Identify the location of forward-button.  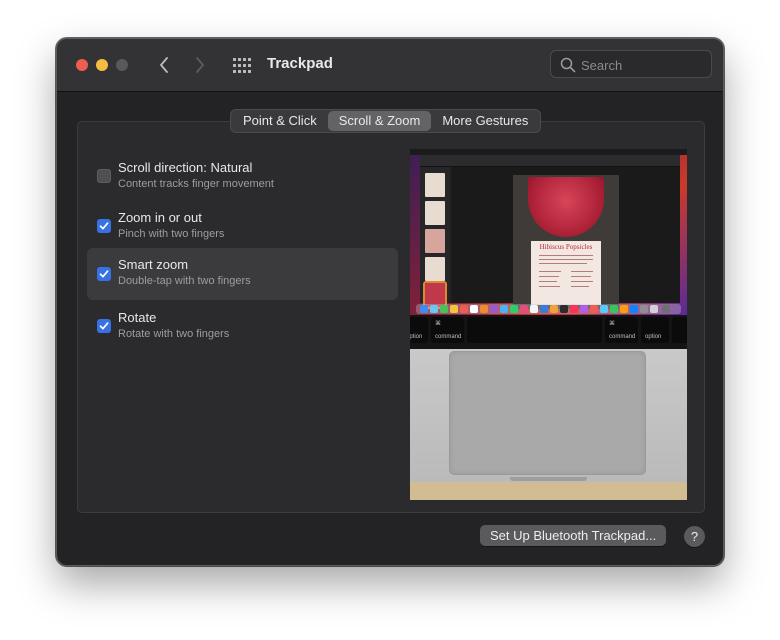
(200, 65).